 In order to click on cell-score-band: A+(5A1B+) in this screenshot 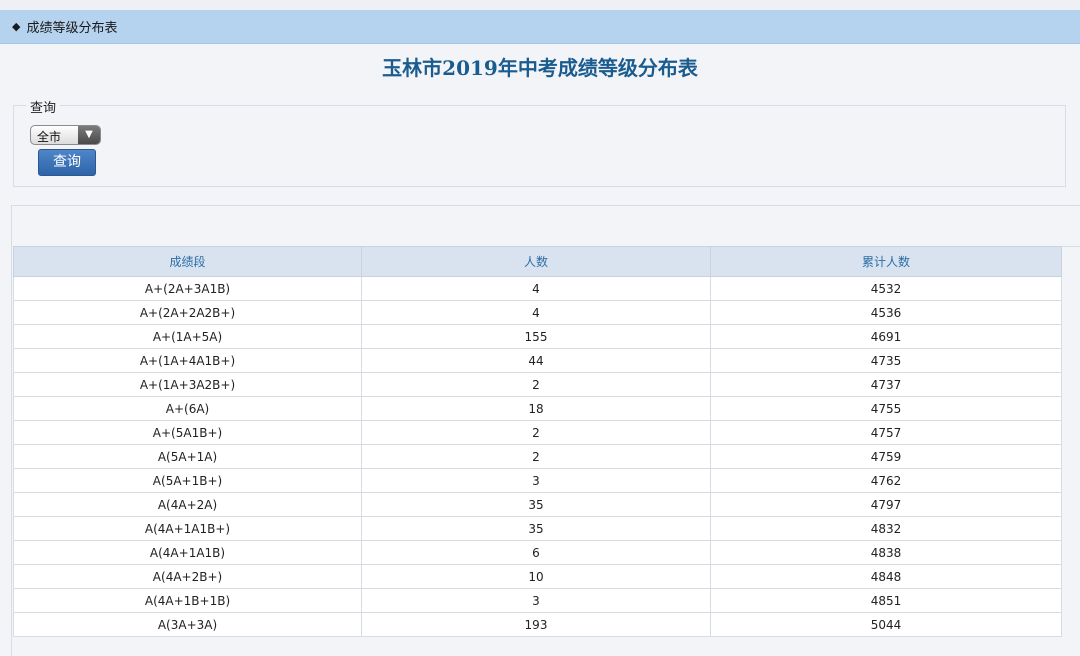, I will do `click(187, 432)`.